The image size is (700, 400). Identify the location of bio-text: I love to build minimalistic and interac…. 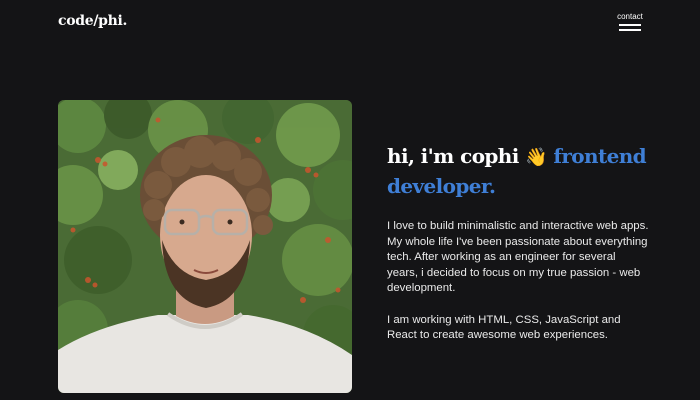
(518, 289).